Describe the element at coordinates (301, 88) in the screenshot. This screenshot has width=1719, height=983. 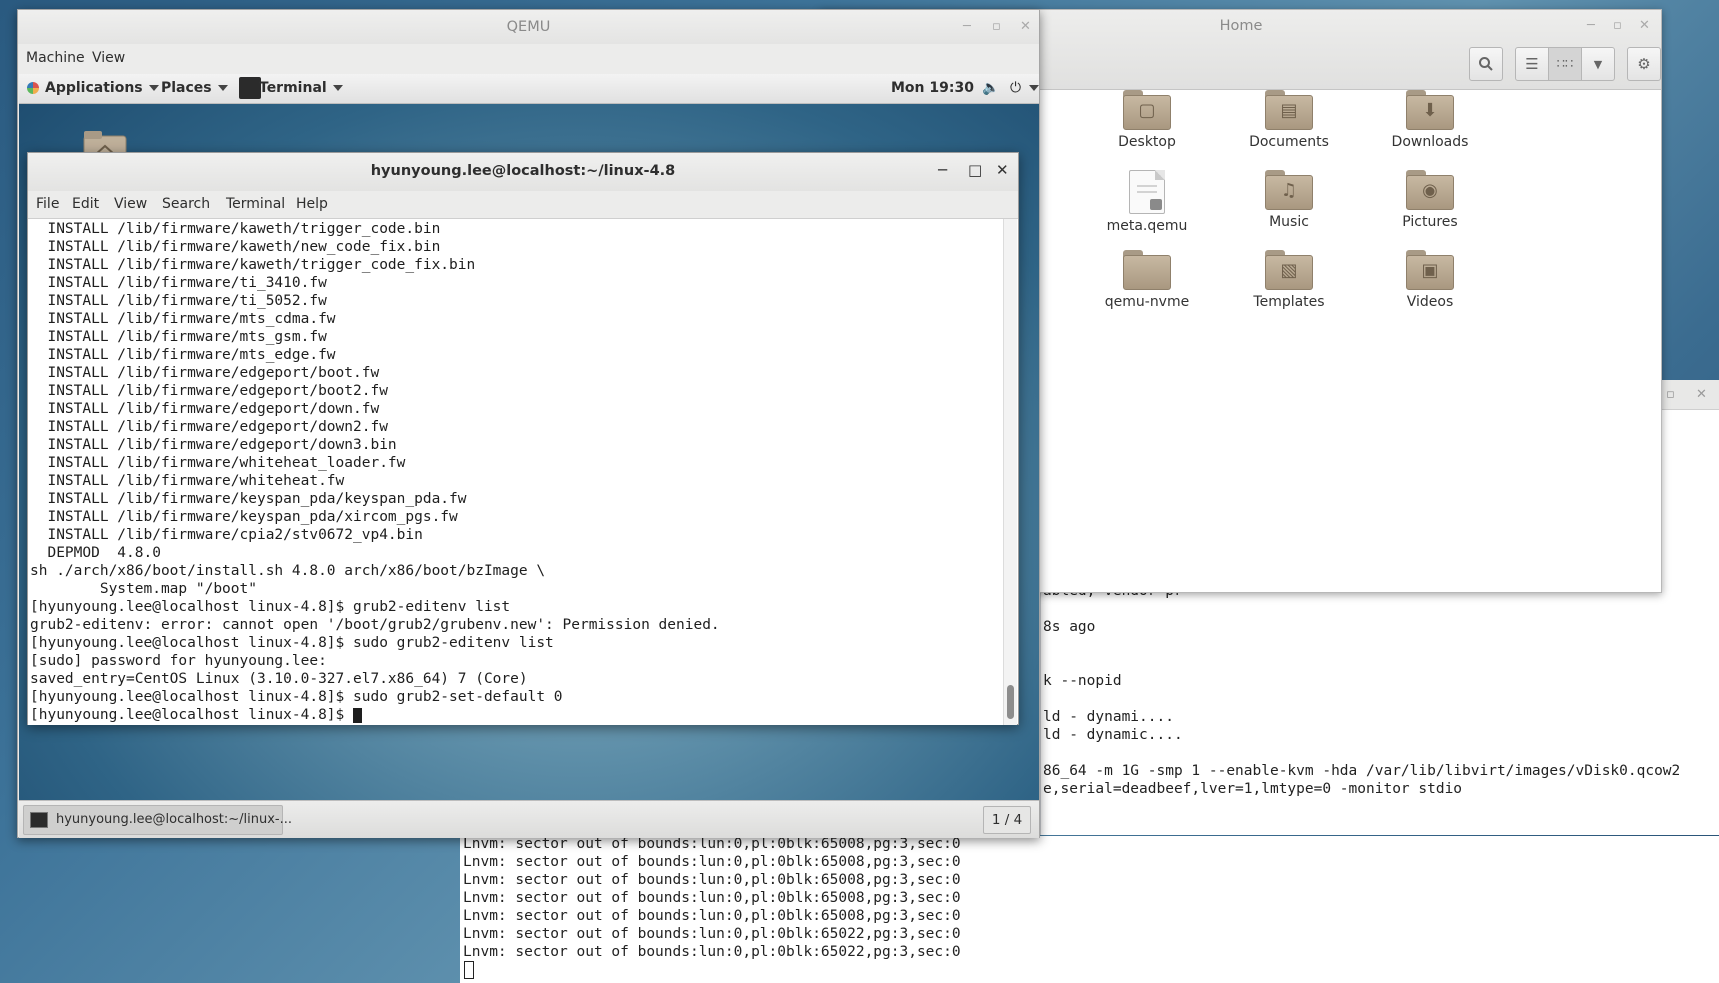
I see `terminal-app-menu: Terminal` at that location.